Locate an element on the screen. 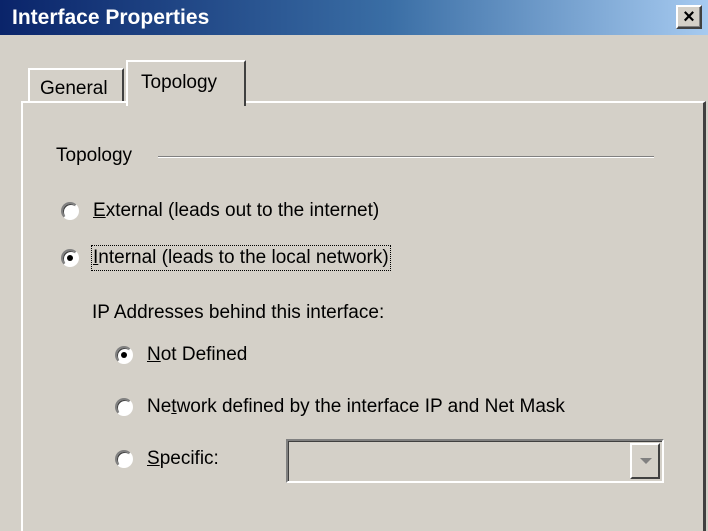 The width and height of the screenshot is (708, 531). tab-topology: Topology is located at coordinates (186, 83).